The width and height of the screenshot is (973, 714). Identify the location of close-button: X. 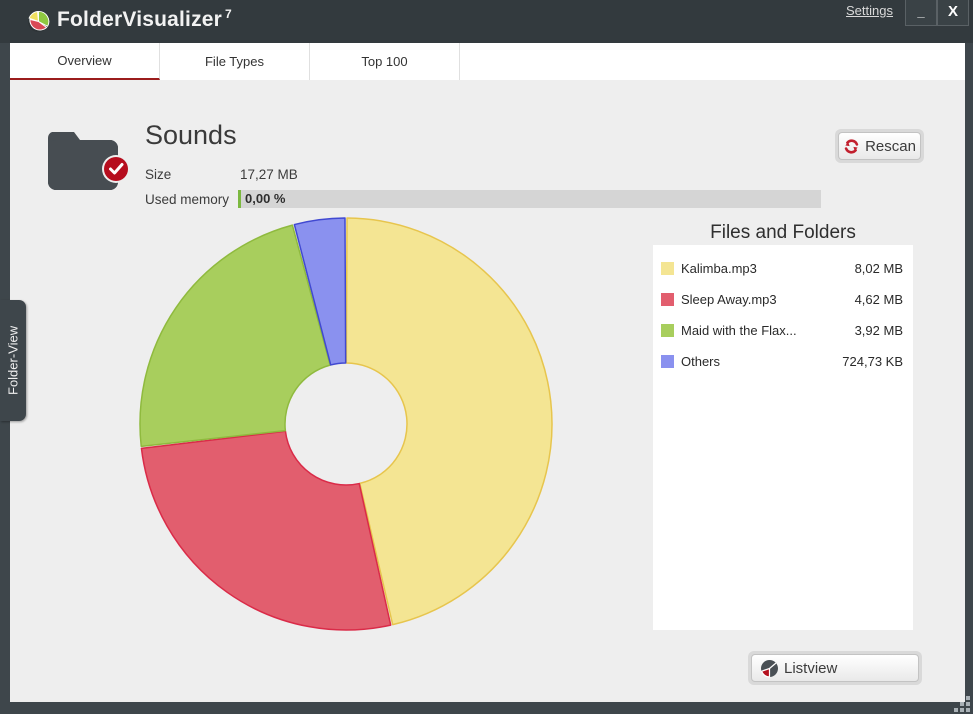
(953, 13).